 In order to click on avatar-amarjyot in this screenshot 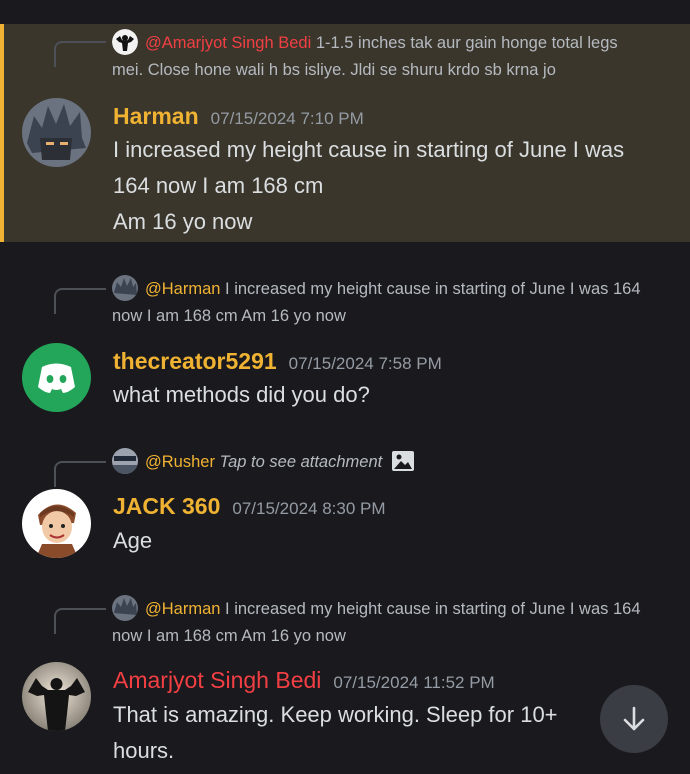, I will do `click(56, 696)`.